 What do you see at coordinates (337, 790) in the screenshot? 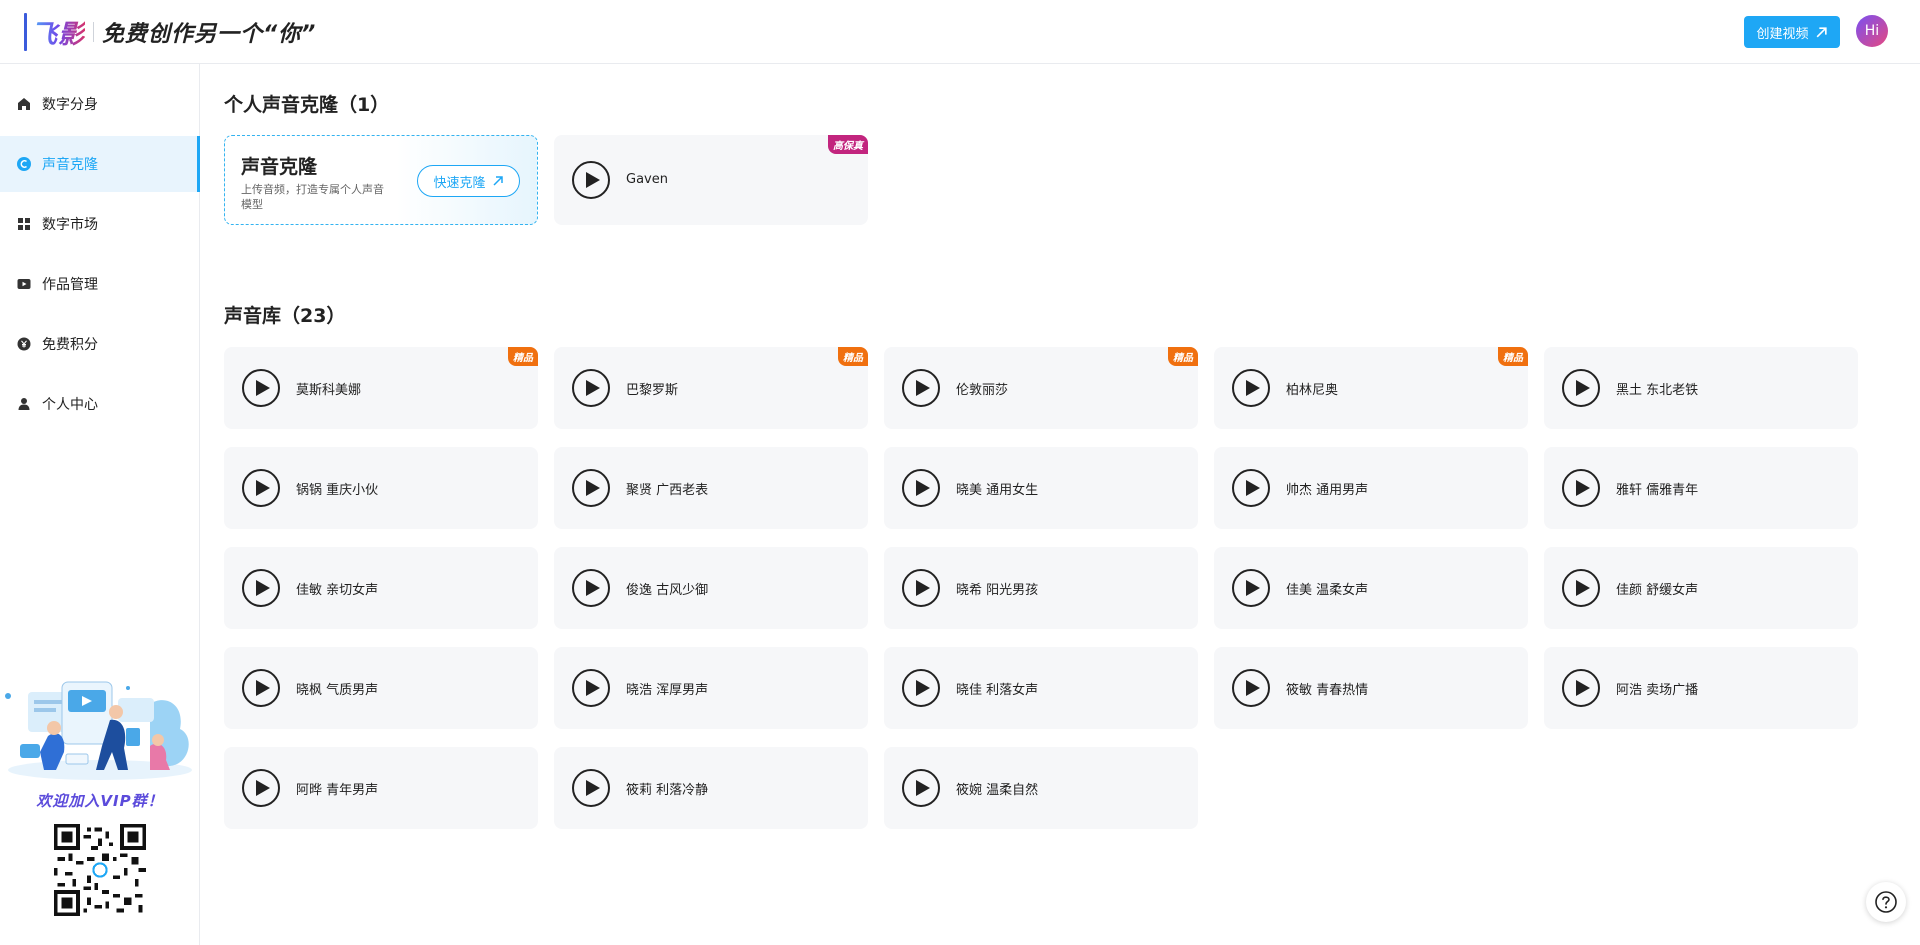
I see `voice-name: 阿晔 青年男声` at bounding box center [337, 790].